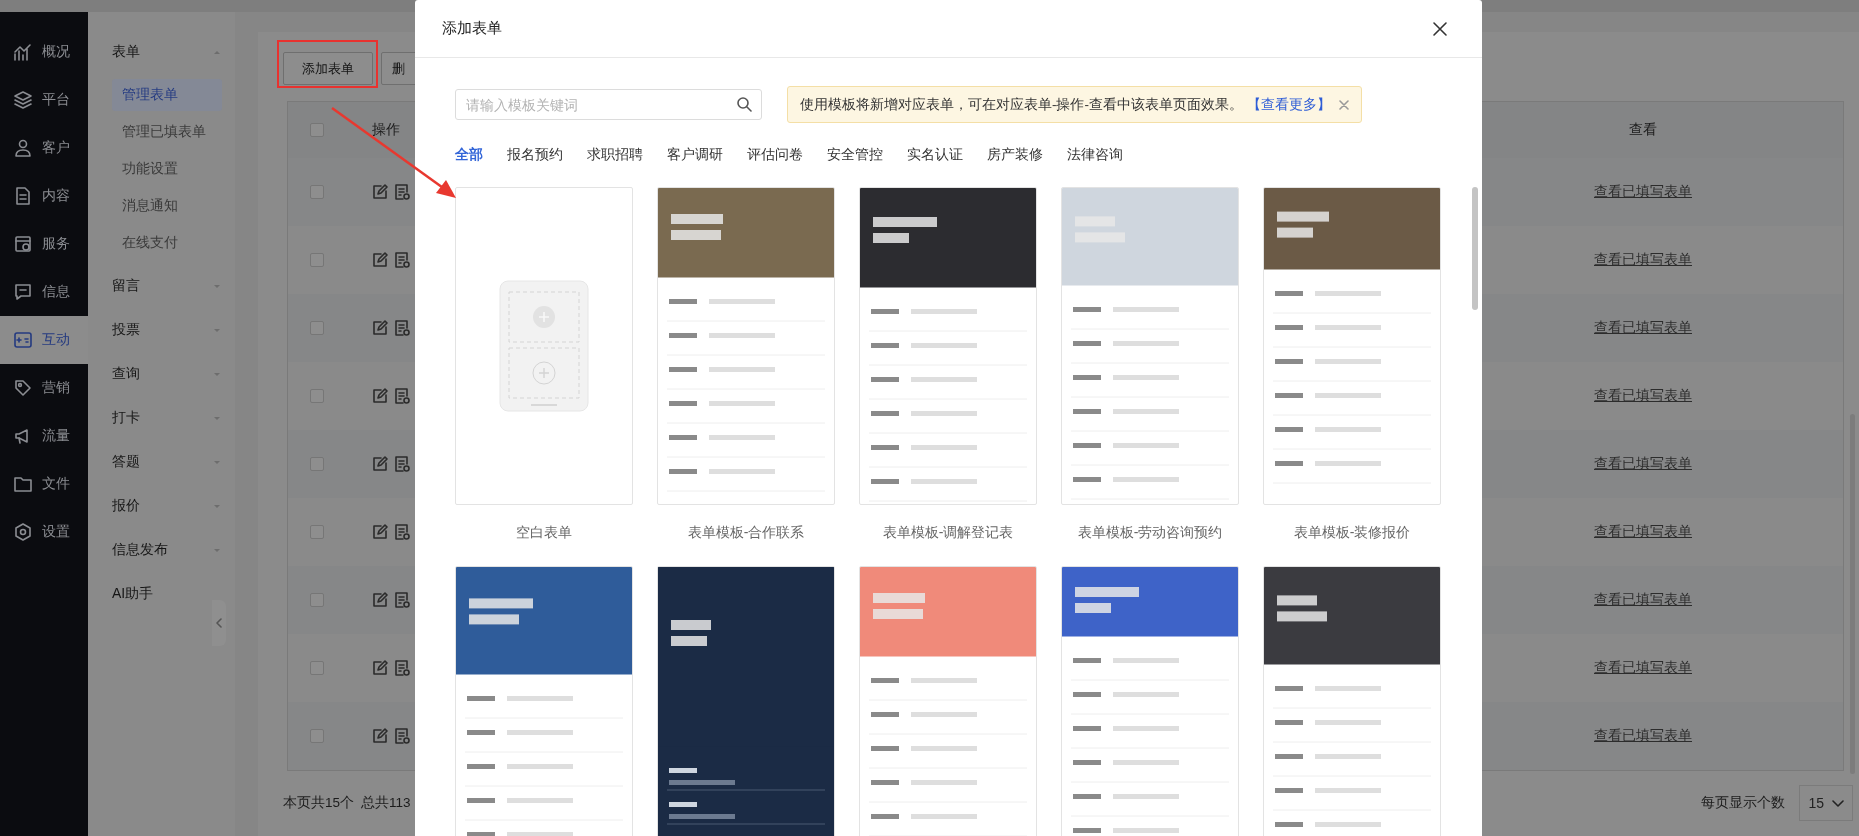 The width and height of the screenshot is (1859, 836). Describe the element at coordinates (161, 594) in the screenshot. I see `menu-group: AI助手` at that location.